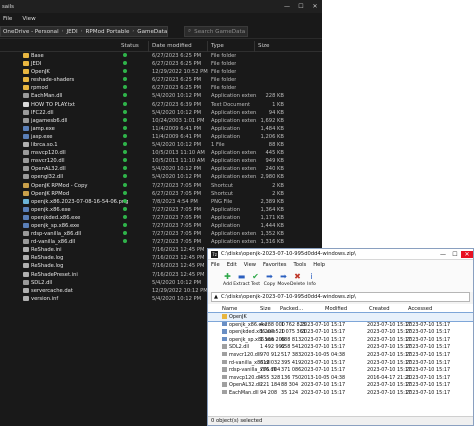 The width and height of the screenshot is (474, 426). What do you see at coordinates (319, 265) in the screenshot?
I see `menu-help: Help` at bounding box center [319, 265].